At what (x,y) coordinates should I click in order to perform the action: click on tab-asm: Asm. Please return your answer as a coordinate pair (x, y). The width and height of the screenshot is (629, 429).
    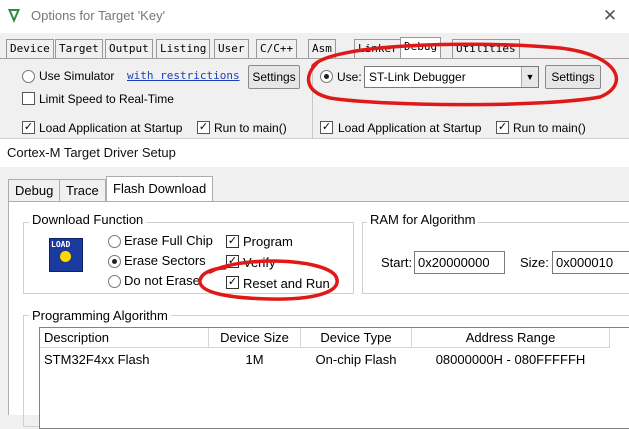
    Looking at the image, I should click on (322, 48).